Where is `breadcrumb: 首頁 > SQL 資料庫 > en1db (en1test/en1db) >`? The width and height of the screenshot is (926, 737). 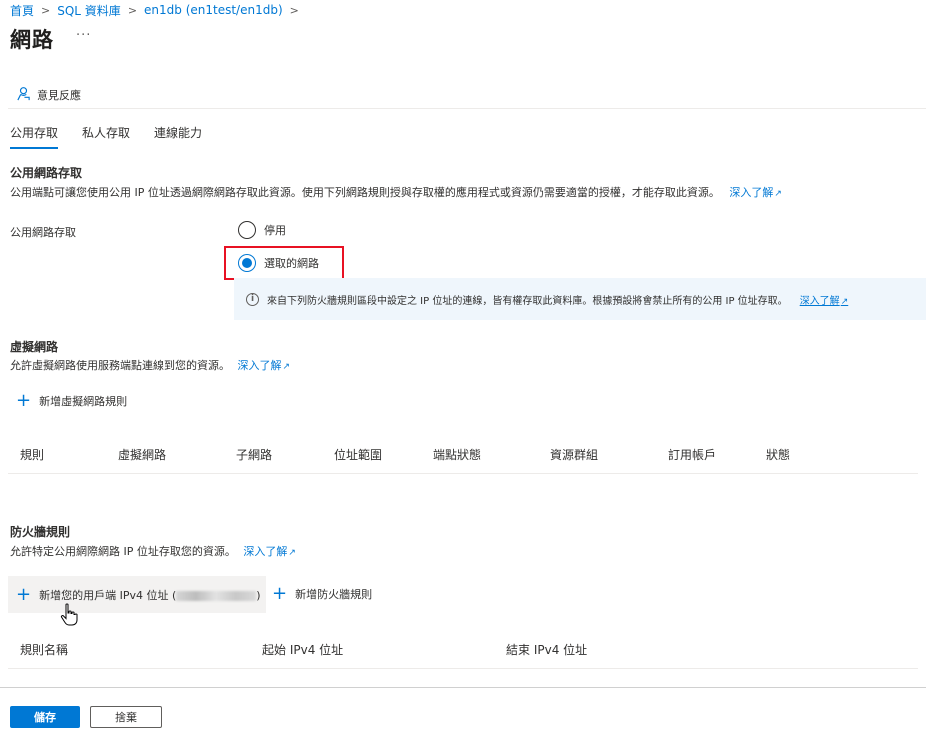
breadcrumb: 首頁 > SQL 資料庫 > en1db (en1test/en1db) > is located at coordinates (158, 10).